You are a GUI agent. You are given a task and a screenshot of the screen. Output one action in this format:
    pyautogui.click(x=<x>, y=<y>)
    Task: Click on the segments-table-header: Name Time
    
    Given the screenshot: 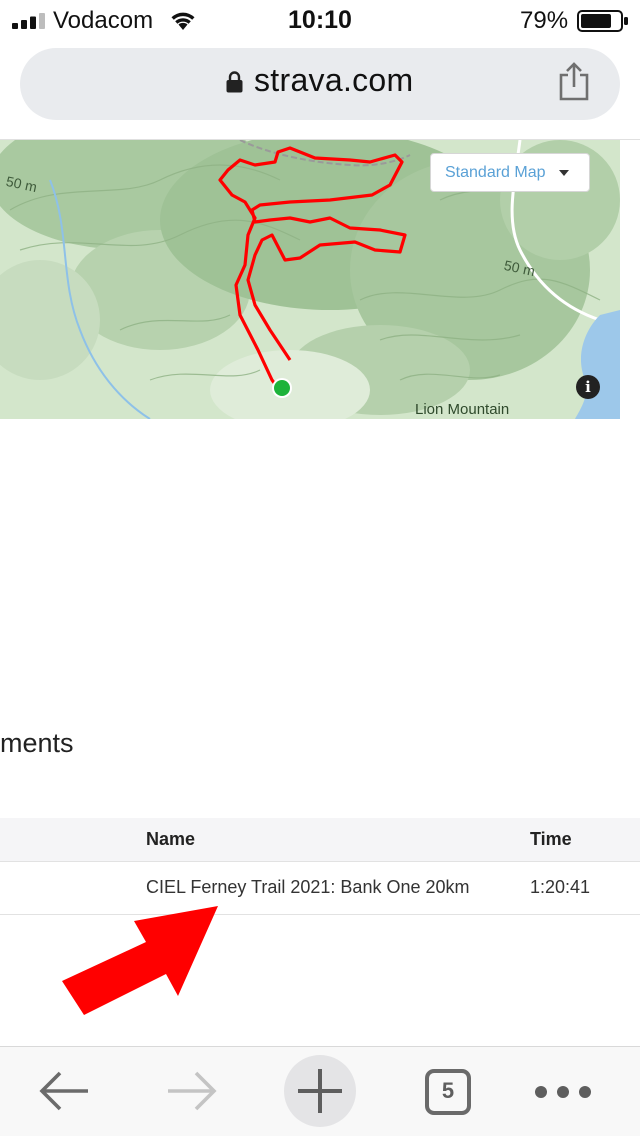 What is the action you would take?
    pyautogui.click(x=320, y=840)
    